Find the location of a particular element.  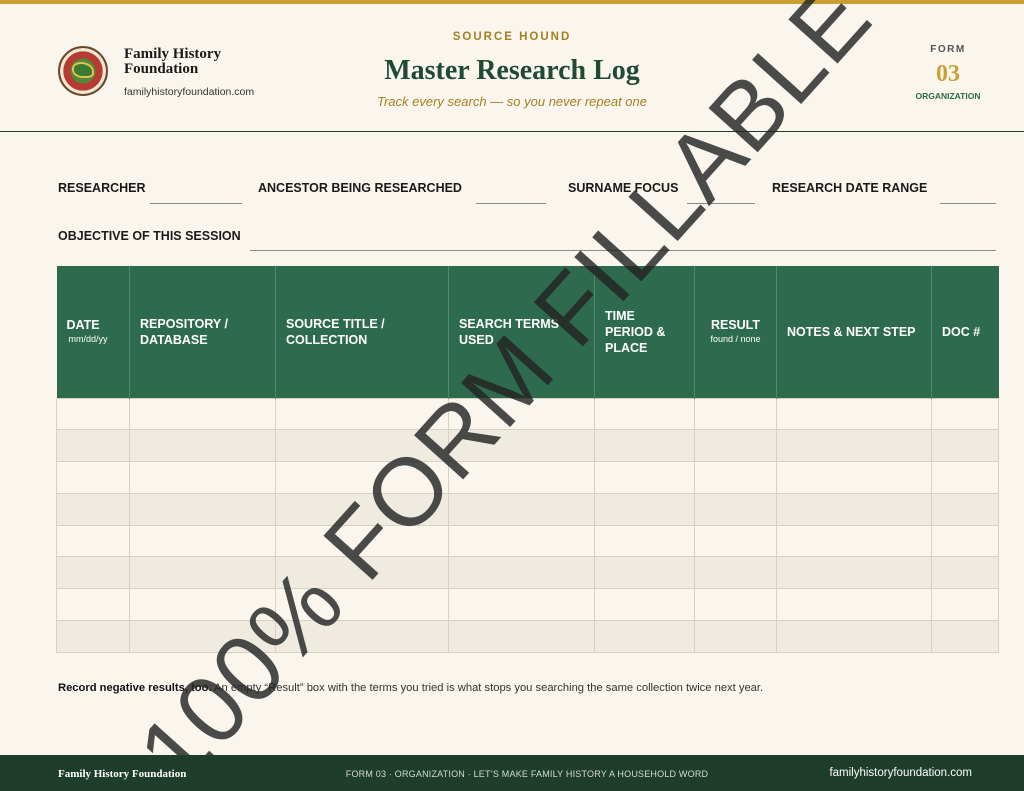

column-header-hint: found / none is located at coordinates (735, 339).